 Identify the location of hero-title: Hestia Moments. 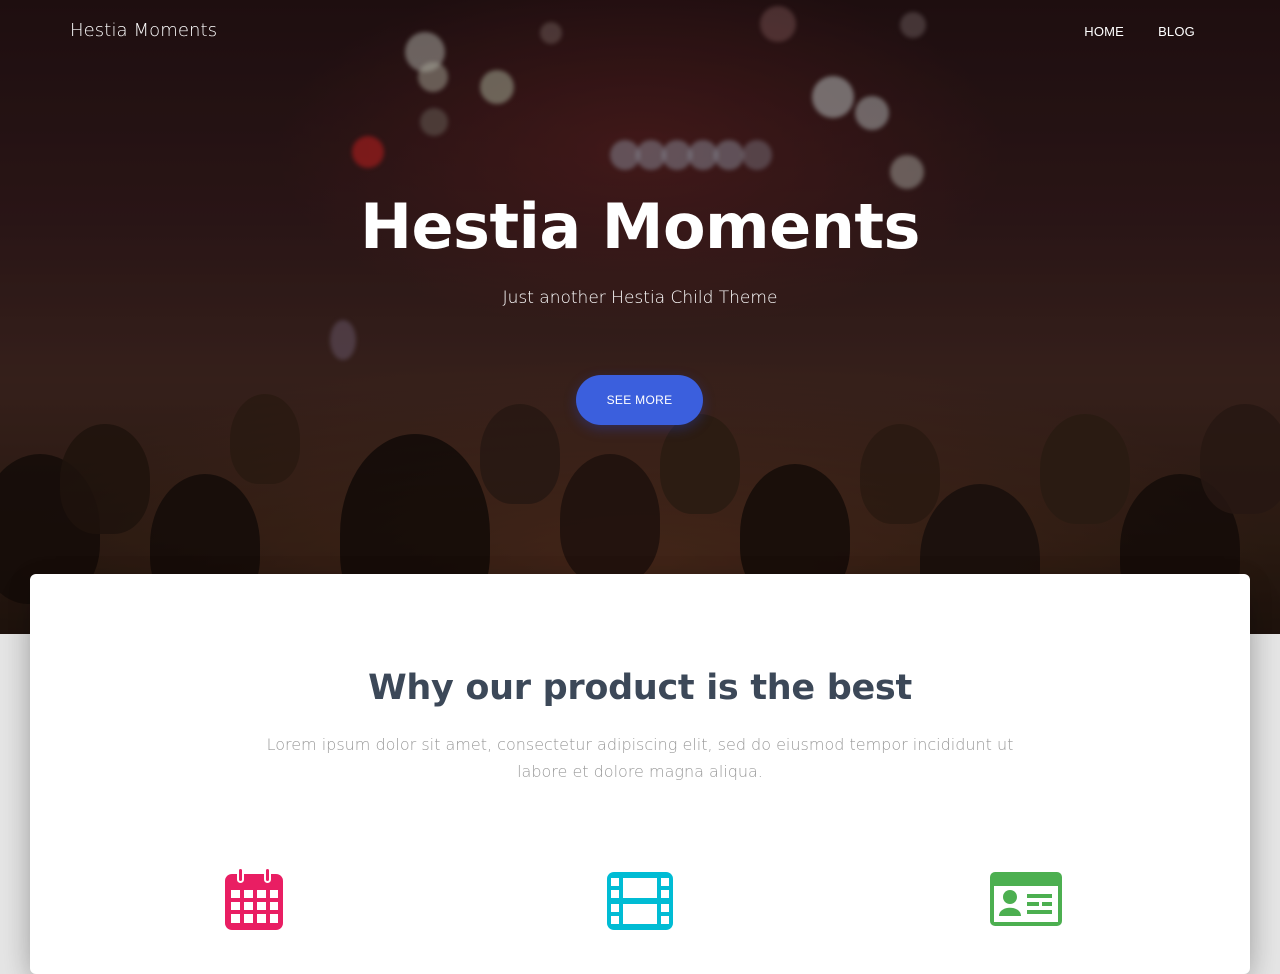
(640, 226).